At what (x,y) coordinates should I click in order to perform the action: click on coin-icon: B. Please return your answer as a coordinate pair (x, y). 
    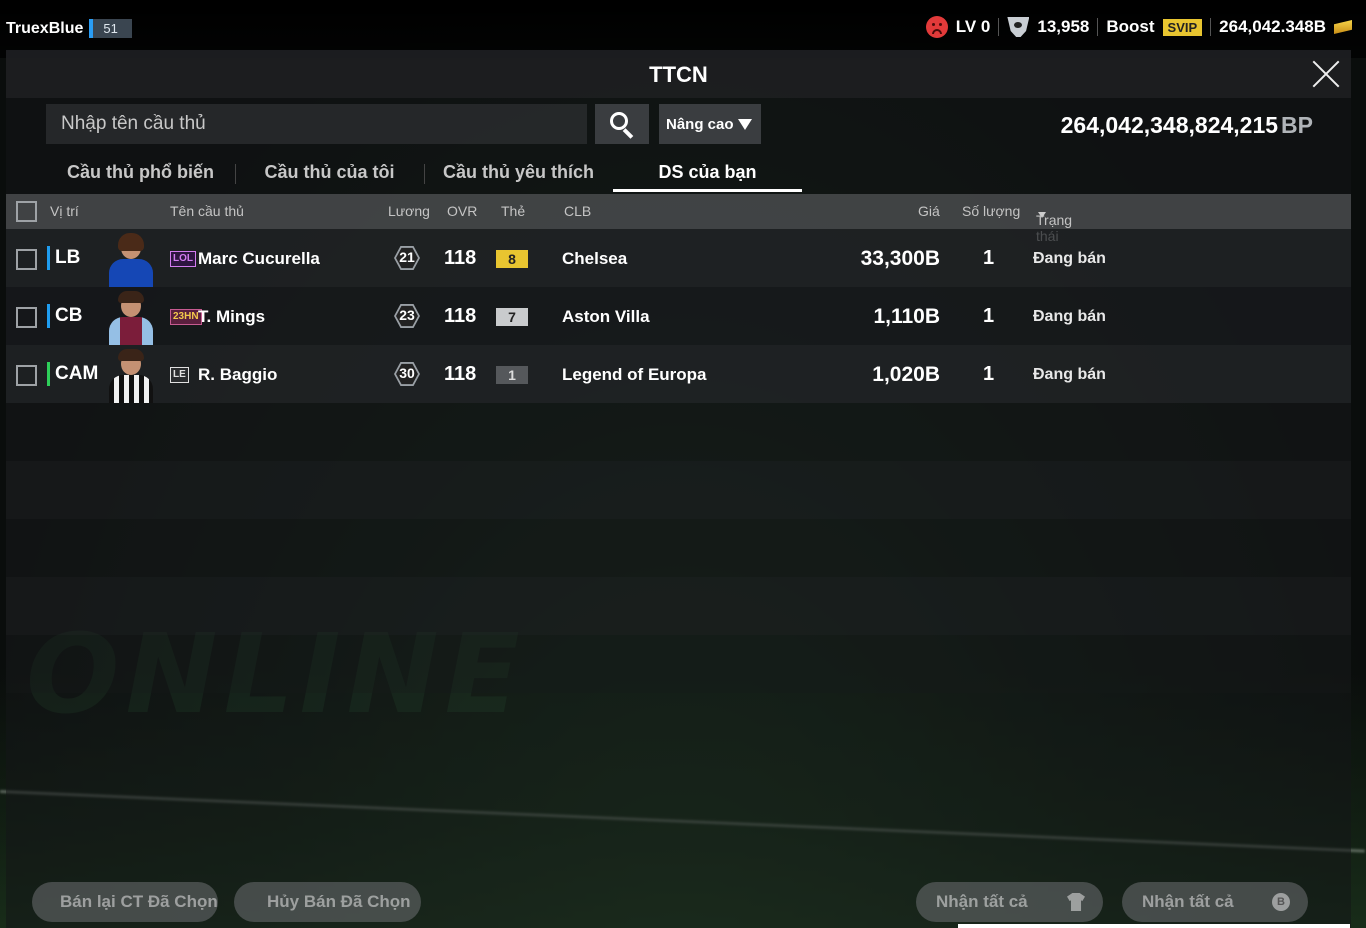
    Looking at the image, I should click on (1281, 902).